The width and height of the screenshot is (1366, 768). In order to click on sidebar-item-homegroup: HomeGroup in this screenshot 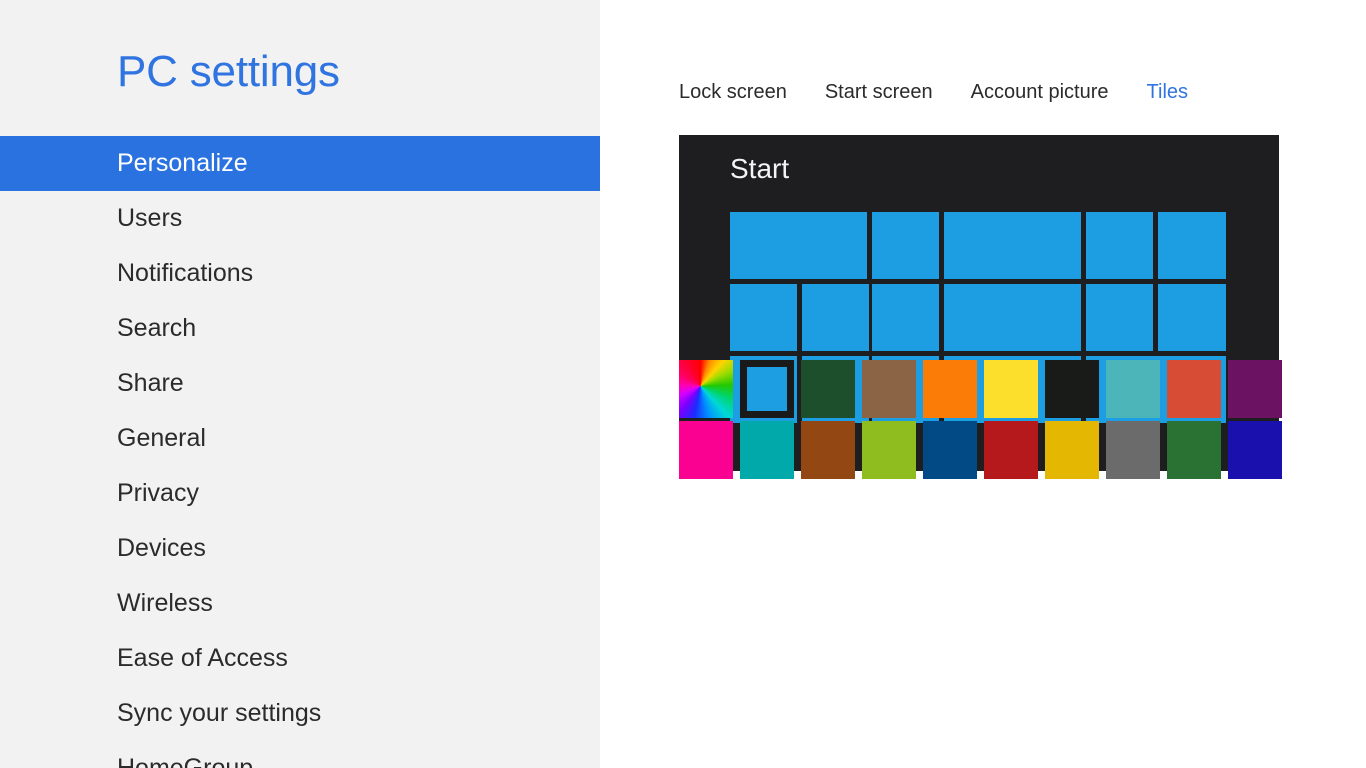, I will do `click(300, 754)`.